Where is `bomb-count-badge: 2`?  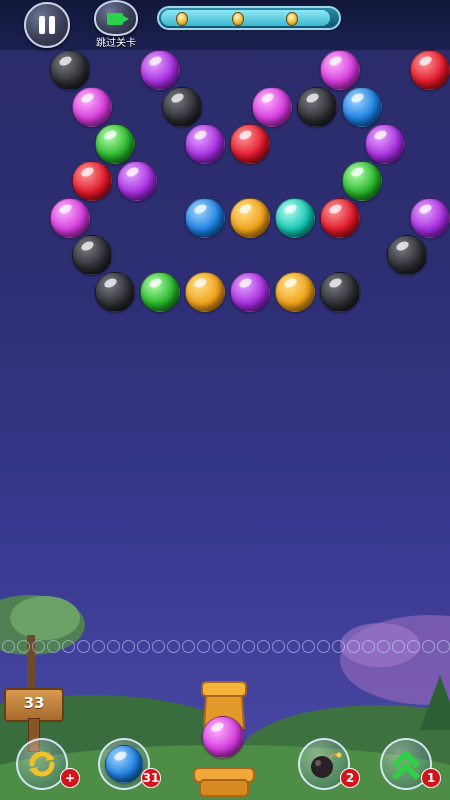 bomb-count-badge: 2 is located at coordinates (350, 778).